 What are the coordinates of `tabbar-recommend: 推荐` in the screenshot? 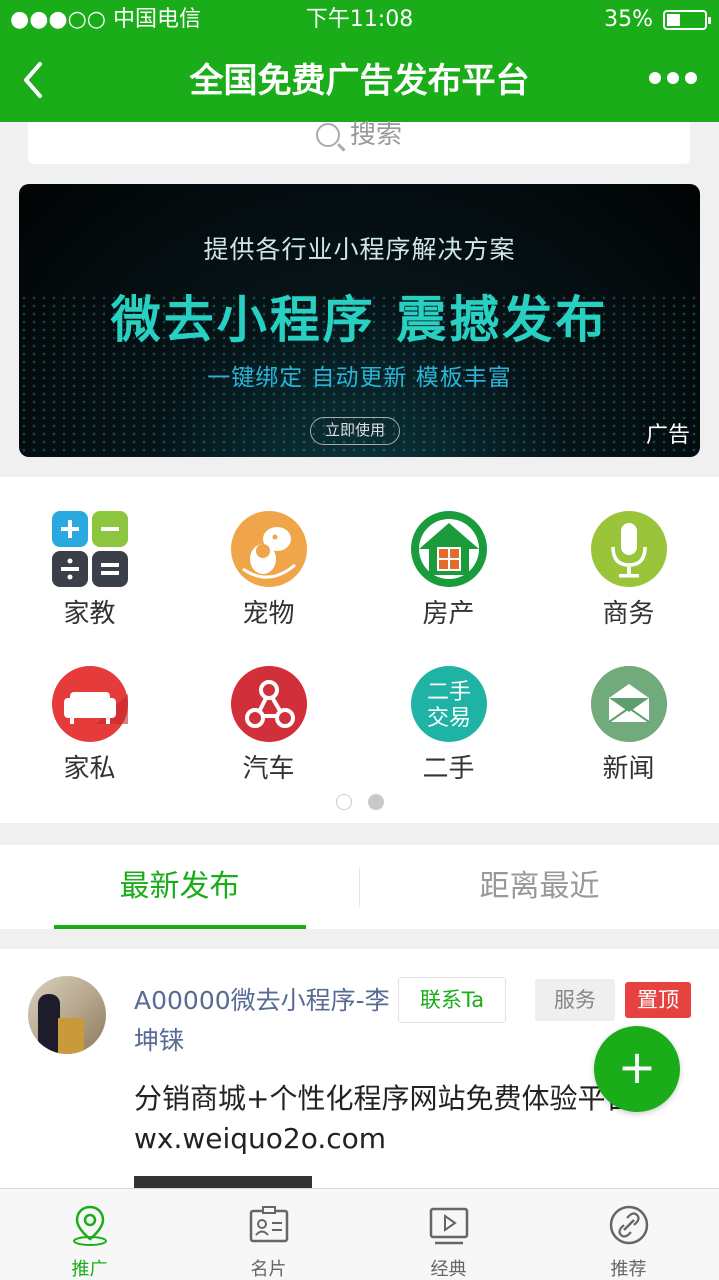 It's located at (628, 1234).